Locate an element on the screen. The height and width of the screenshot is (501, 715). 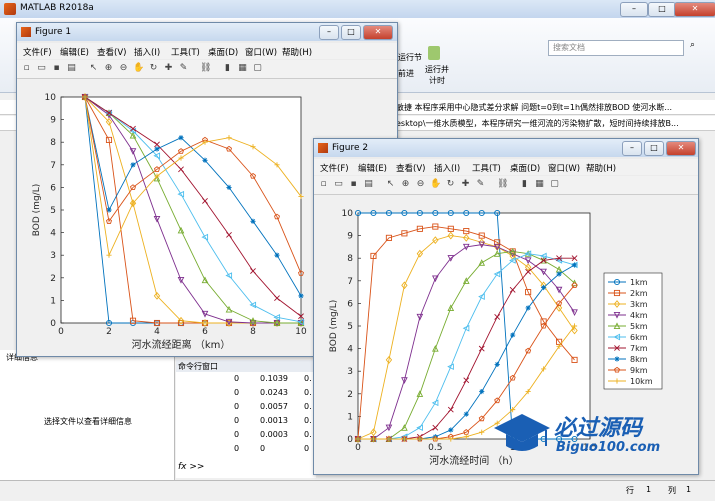
details-panel: 详细信息 选择文件以查看详细信息 is located at coordinates (87, 415).